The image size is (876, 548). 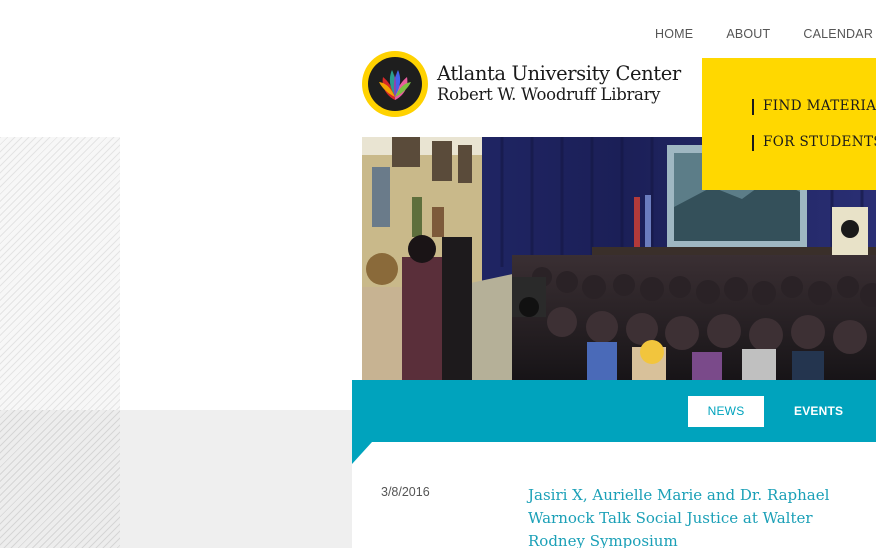 What do you see at coordinates (748, 34) in the screenshot?
I see `nav-about-link: ABOUT` at bounding box center [748, 34].